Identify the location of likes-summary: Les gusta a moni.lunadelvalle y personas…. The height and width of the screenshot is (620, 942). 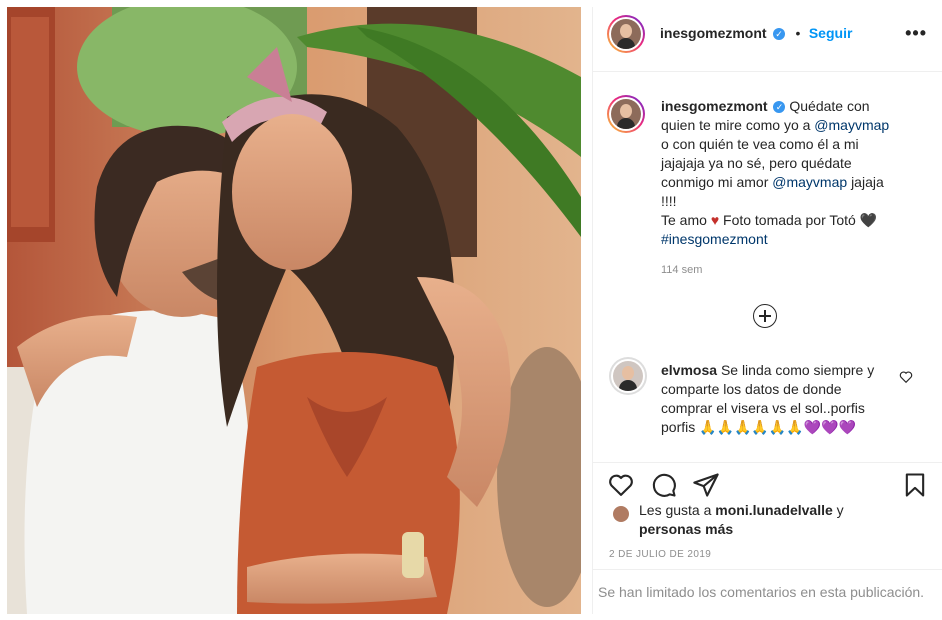
(779, 520).